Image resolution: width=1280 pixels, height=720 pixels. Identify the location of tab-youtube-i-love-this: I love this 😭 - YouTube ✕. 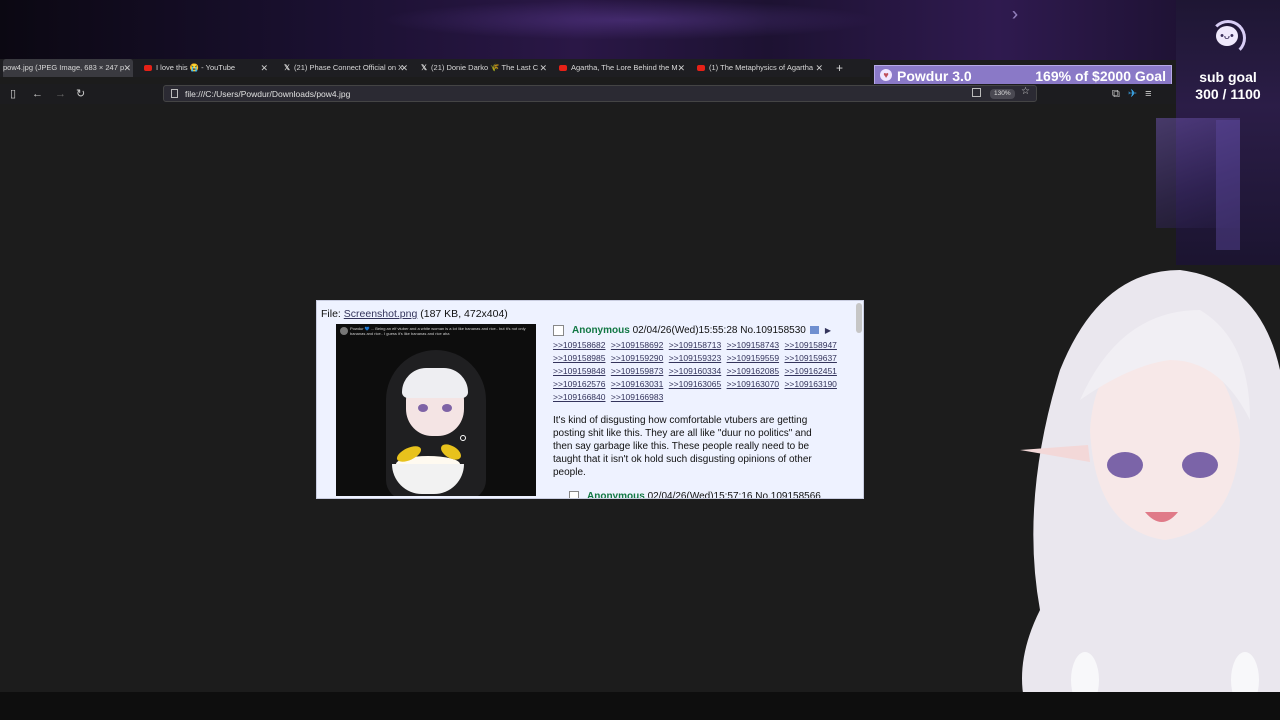
(207, 68).